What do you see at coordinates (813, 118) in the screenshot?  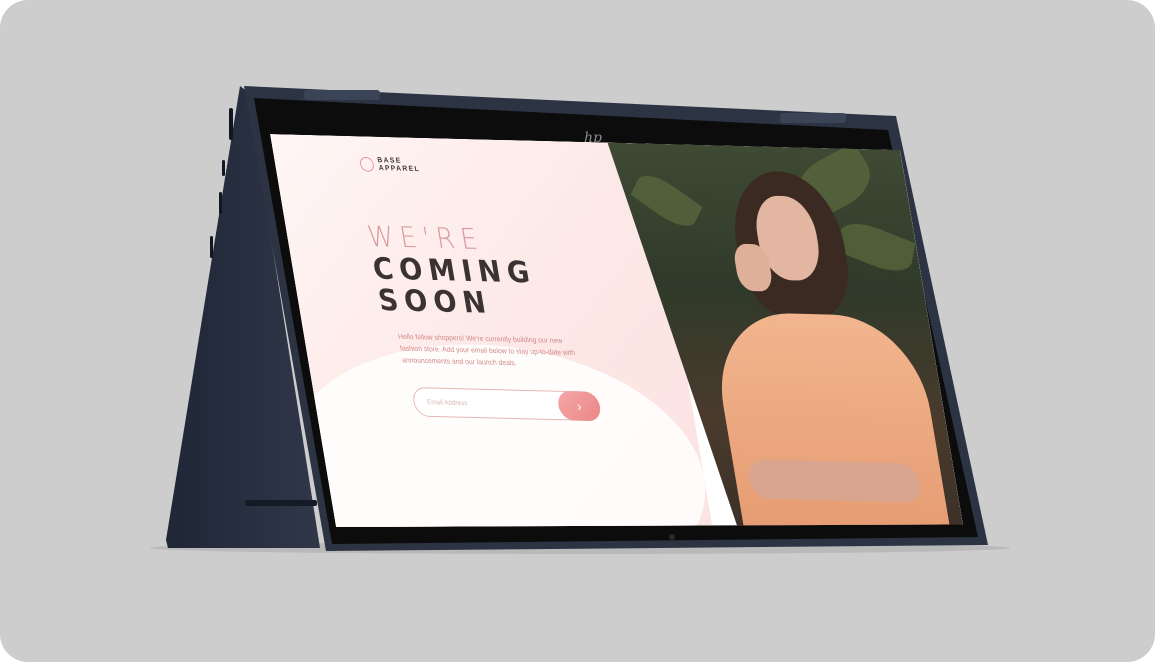 I see `hinge-right` at bounding box center [813, 118].